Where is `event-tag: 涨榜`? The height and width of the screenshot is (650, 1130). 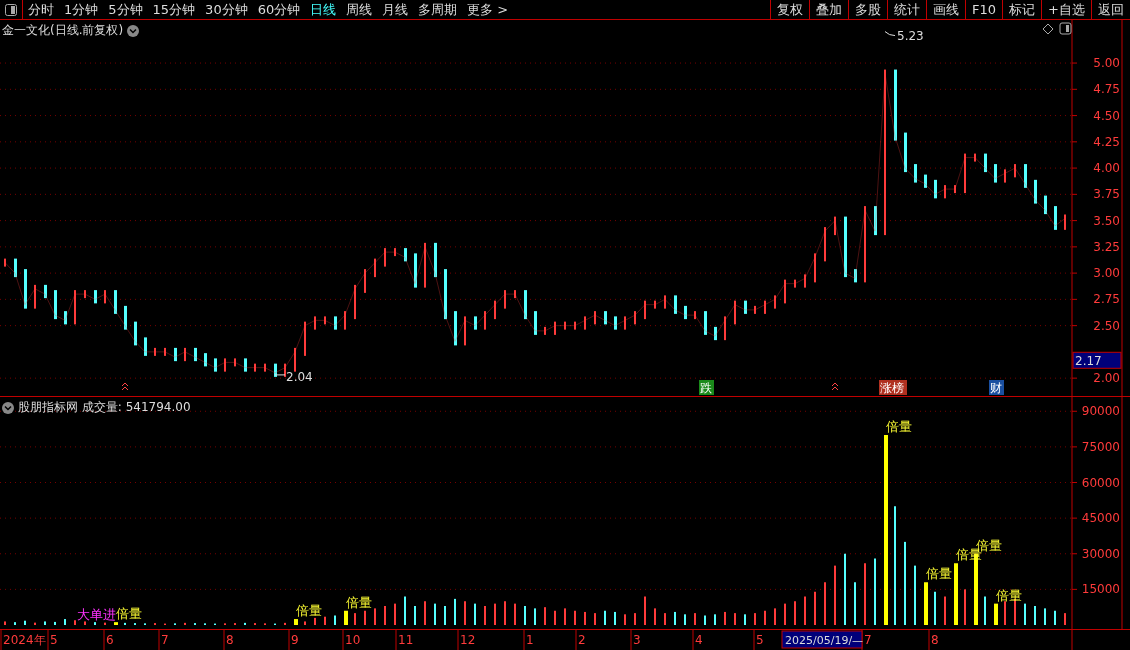
event-tag: 涨榜 is located at coordinates (893, 387).